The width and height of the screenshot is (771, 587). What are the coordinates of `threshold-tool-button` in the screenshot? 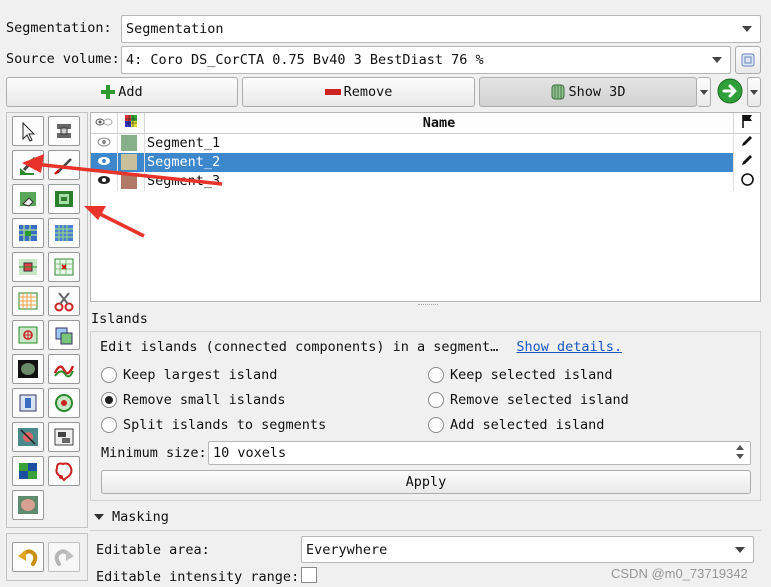 It's located at (28, 267).